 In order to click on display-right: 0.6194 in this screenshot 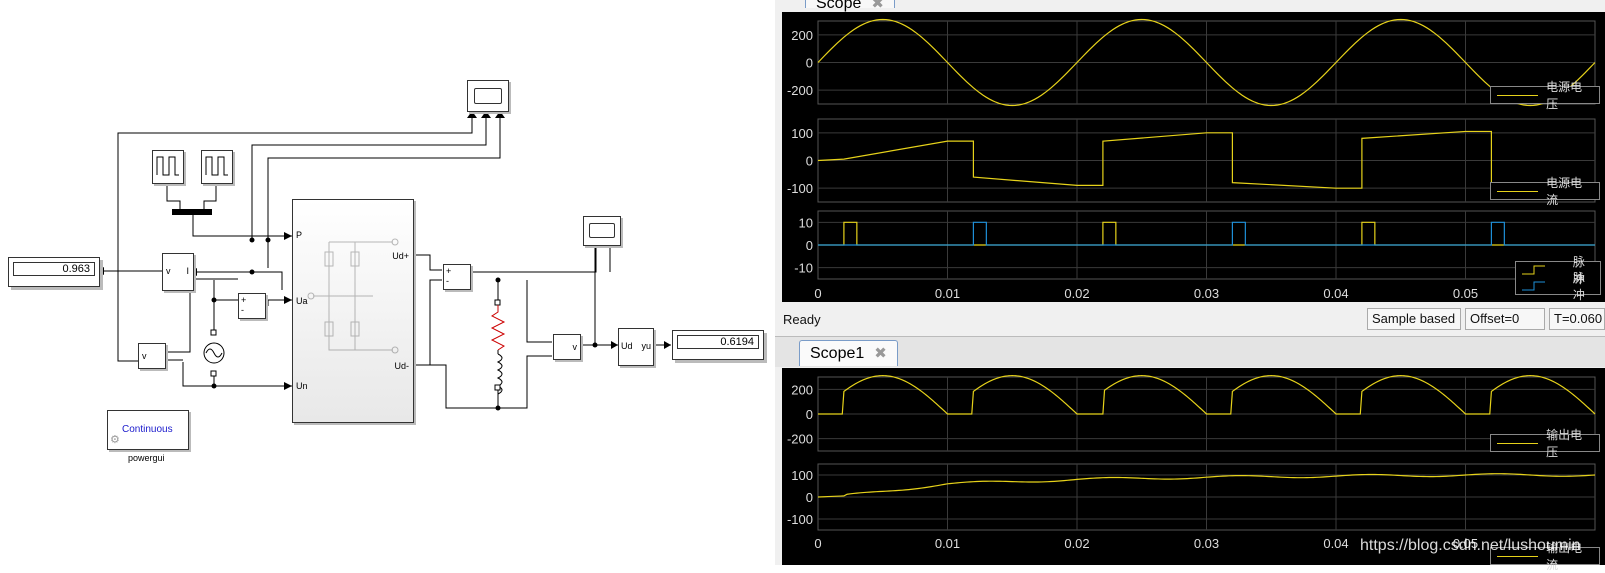, I will do `click(718, 345)`.